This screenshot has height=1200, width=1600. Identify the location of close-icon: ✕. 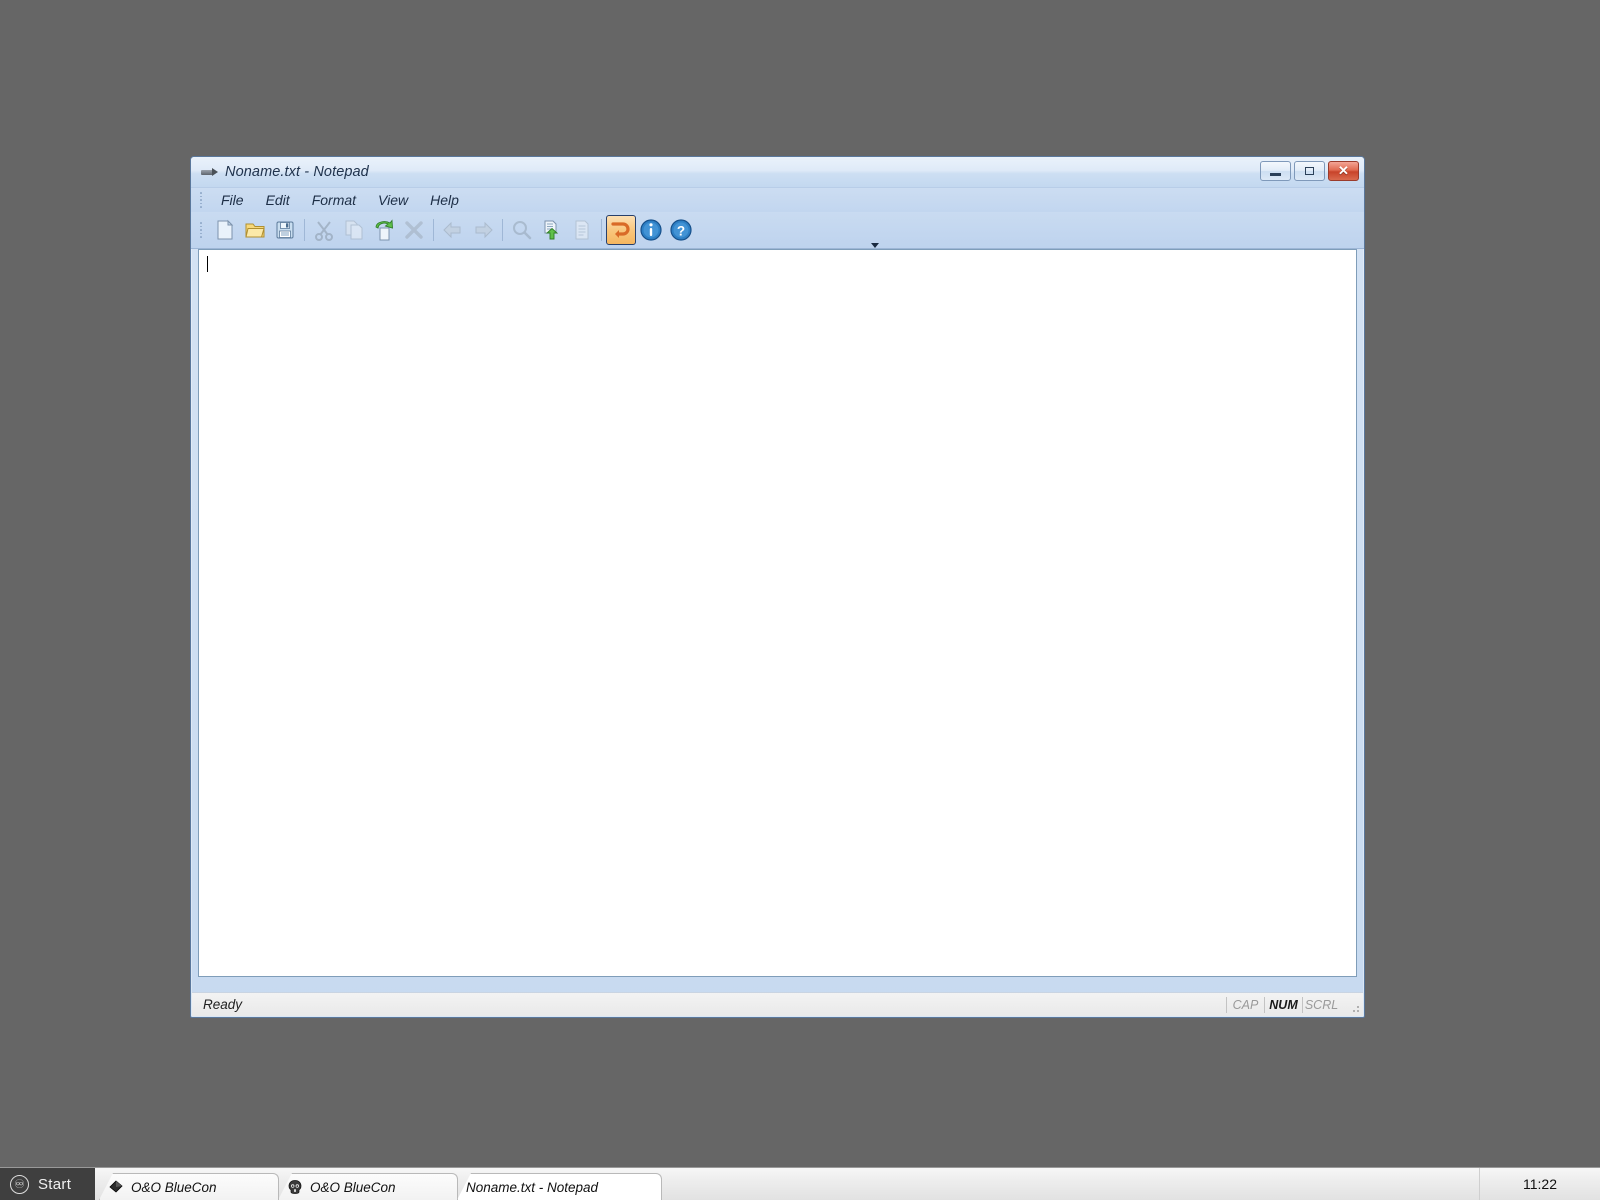
(1343, 170).